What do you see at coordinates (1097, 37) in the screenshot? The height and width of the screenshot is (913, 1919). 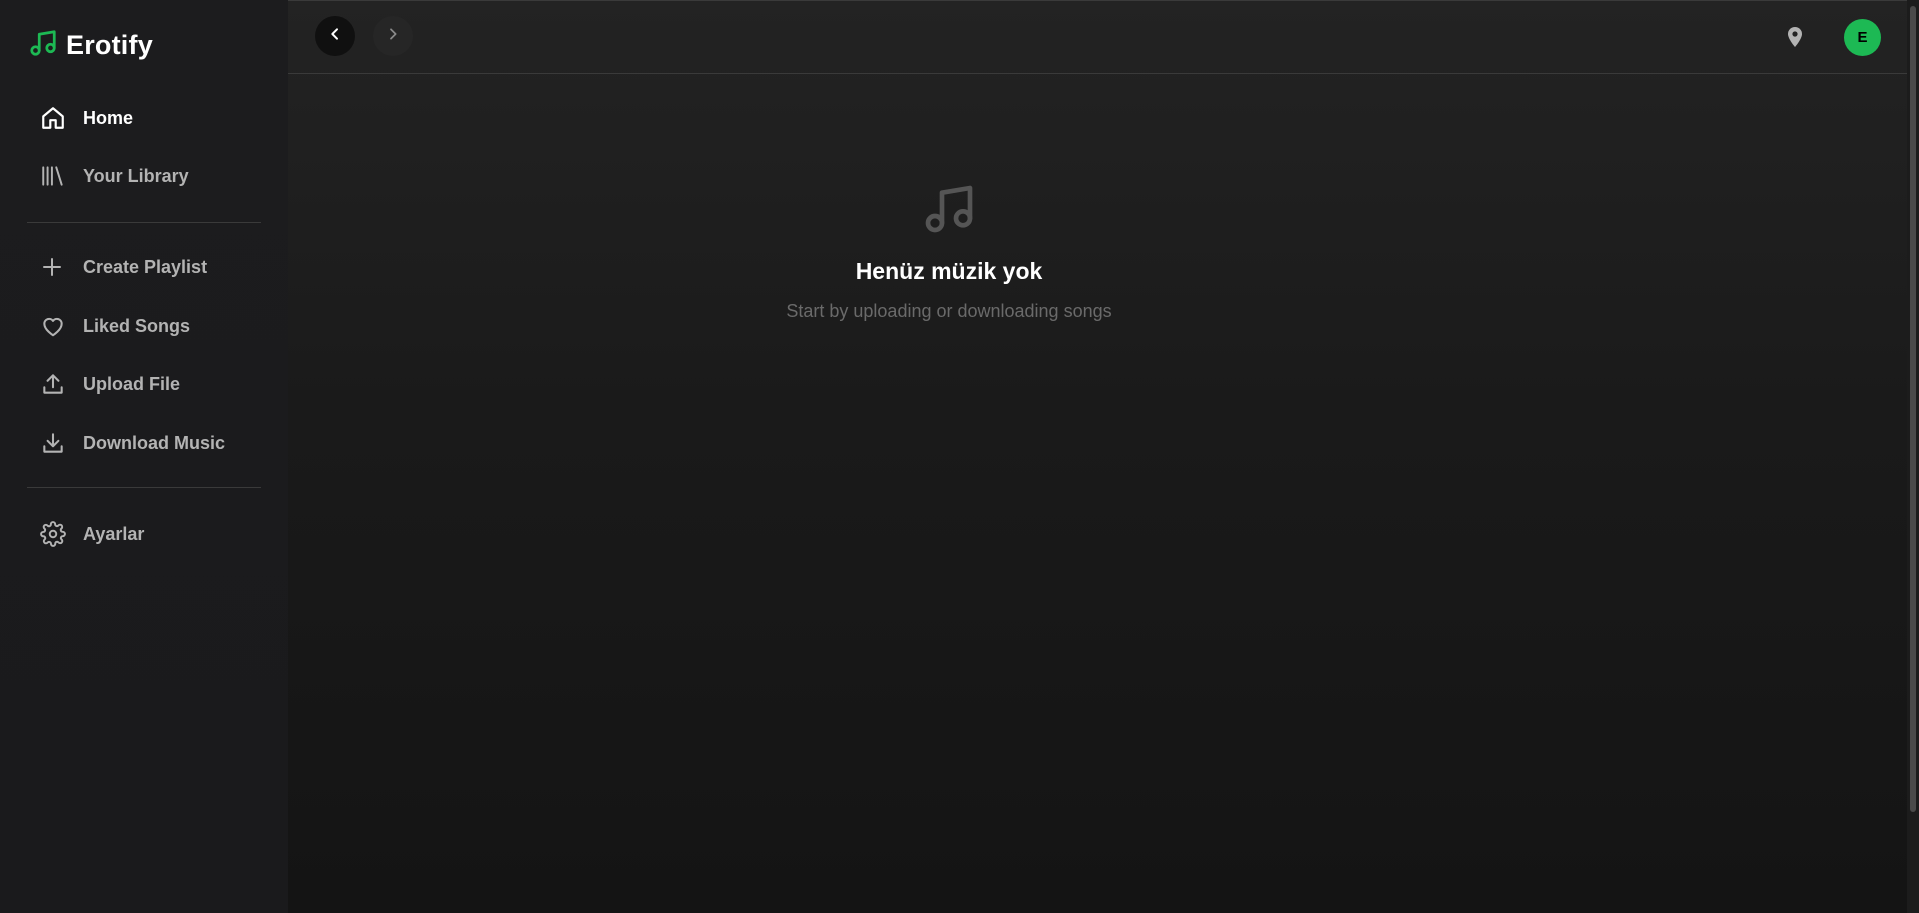 I see `top-bar: E` at bounding box center [1097, 37].